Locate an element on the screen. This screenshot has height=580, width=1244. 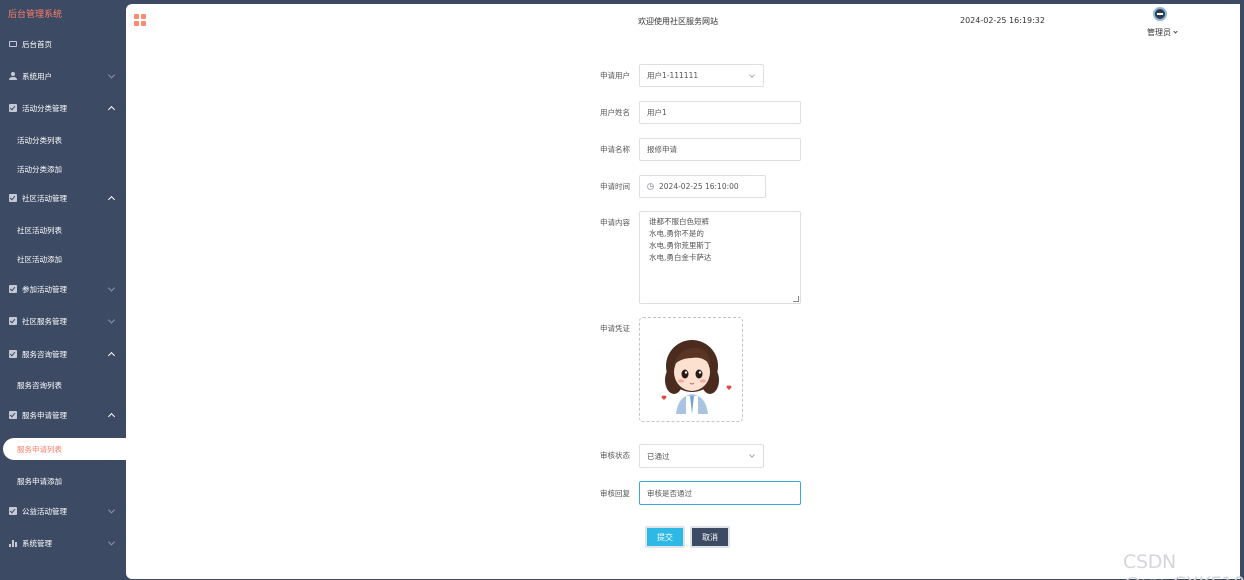
sidebar-item-activity-category-add: 活动分类添加 is located at coordinates (63, 169).